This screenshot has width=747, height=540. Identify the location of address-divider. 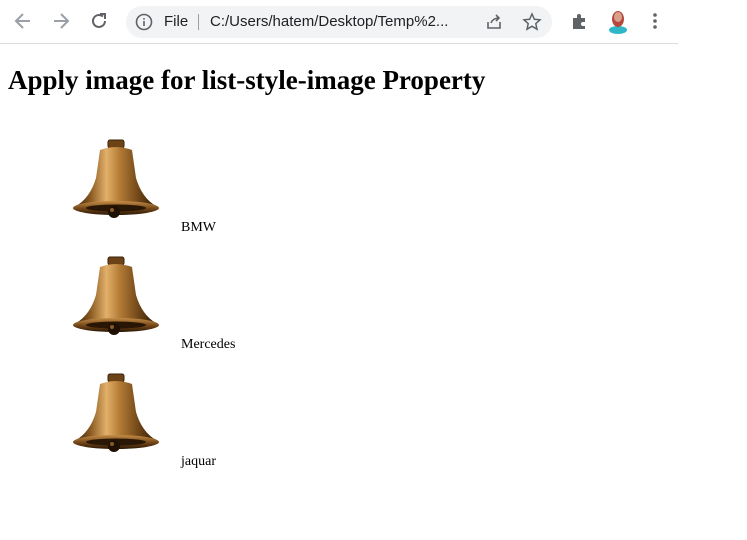
(198, 22).